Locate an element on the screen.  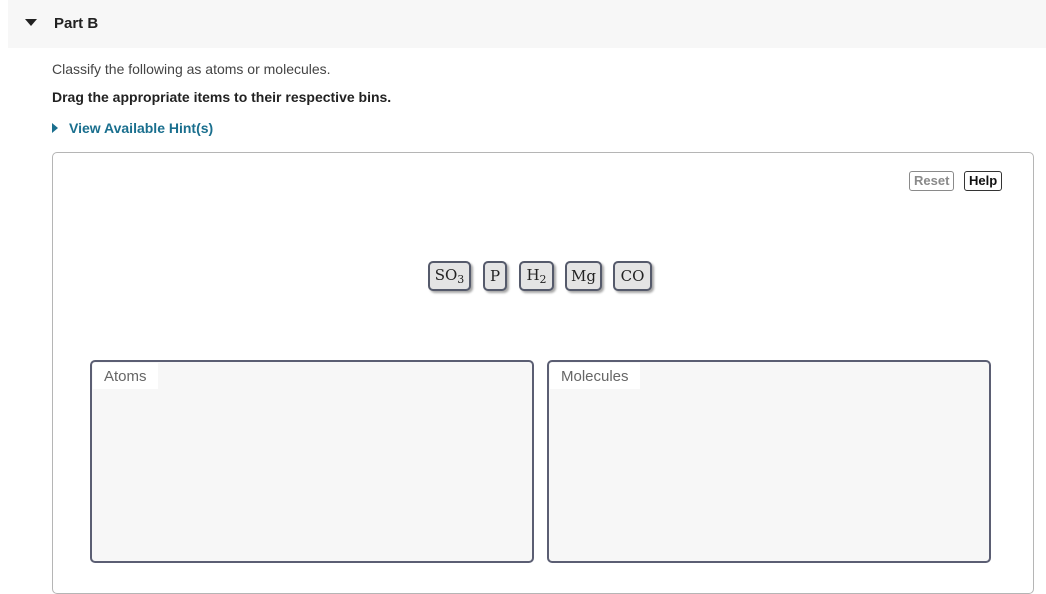
draggable-tile-p: P is located at coordinates (495, 276).